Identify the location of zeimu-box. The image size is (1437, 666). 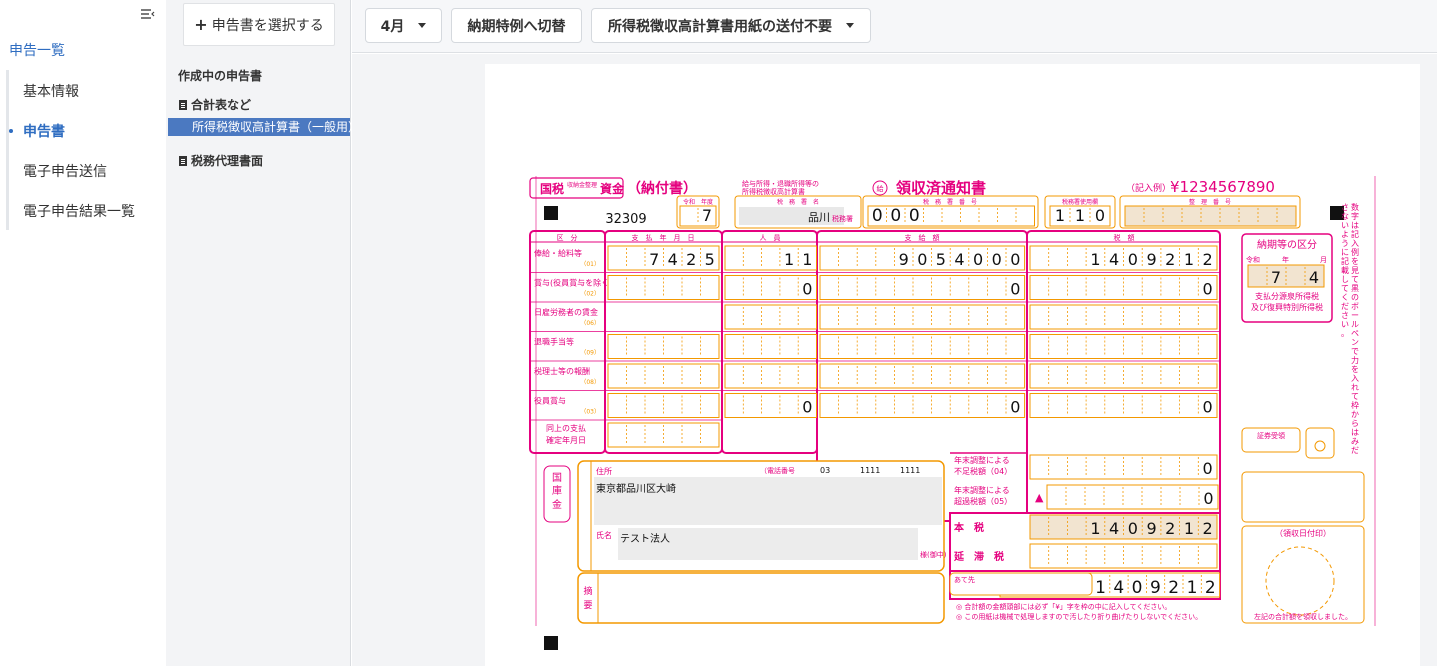
(1303, 497).